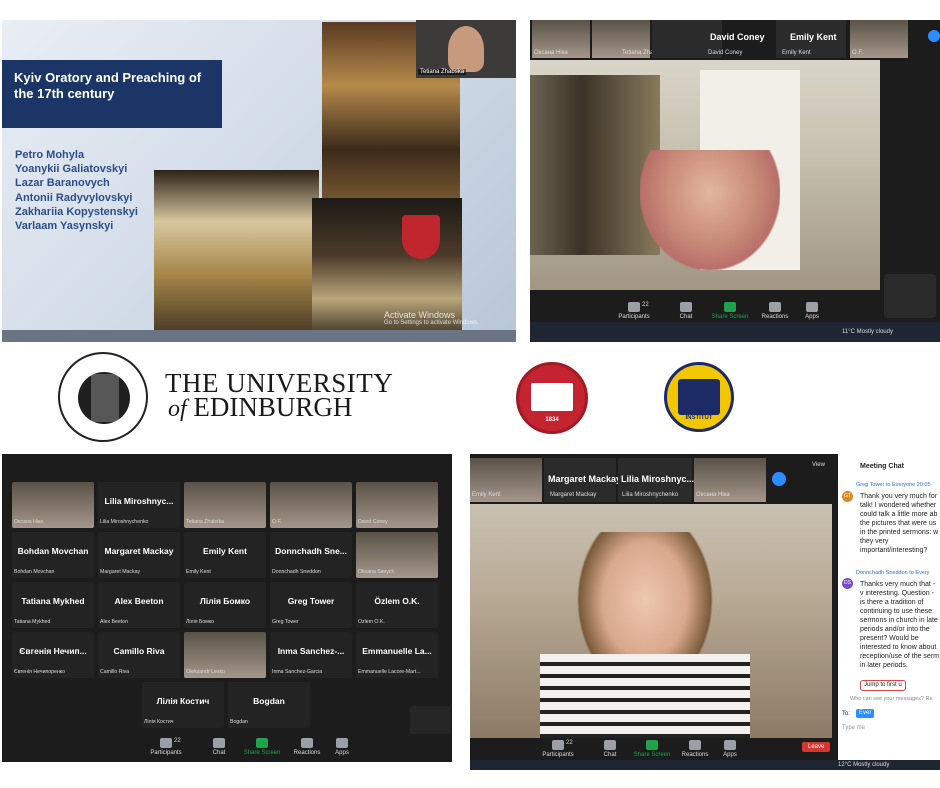  Describe the element at coordinates (650, 495) in the screenshot. I see `thumb-label: Lilia Miroshnychenko` at that location.